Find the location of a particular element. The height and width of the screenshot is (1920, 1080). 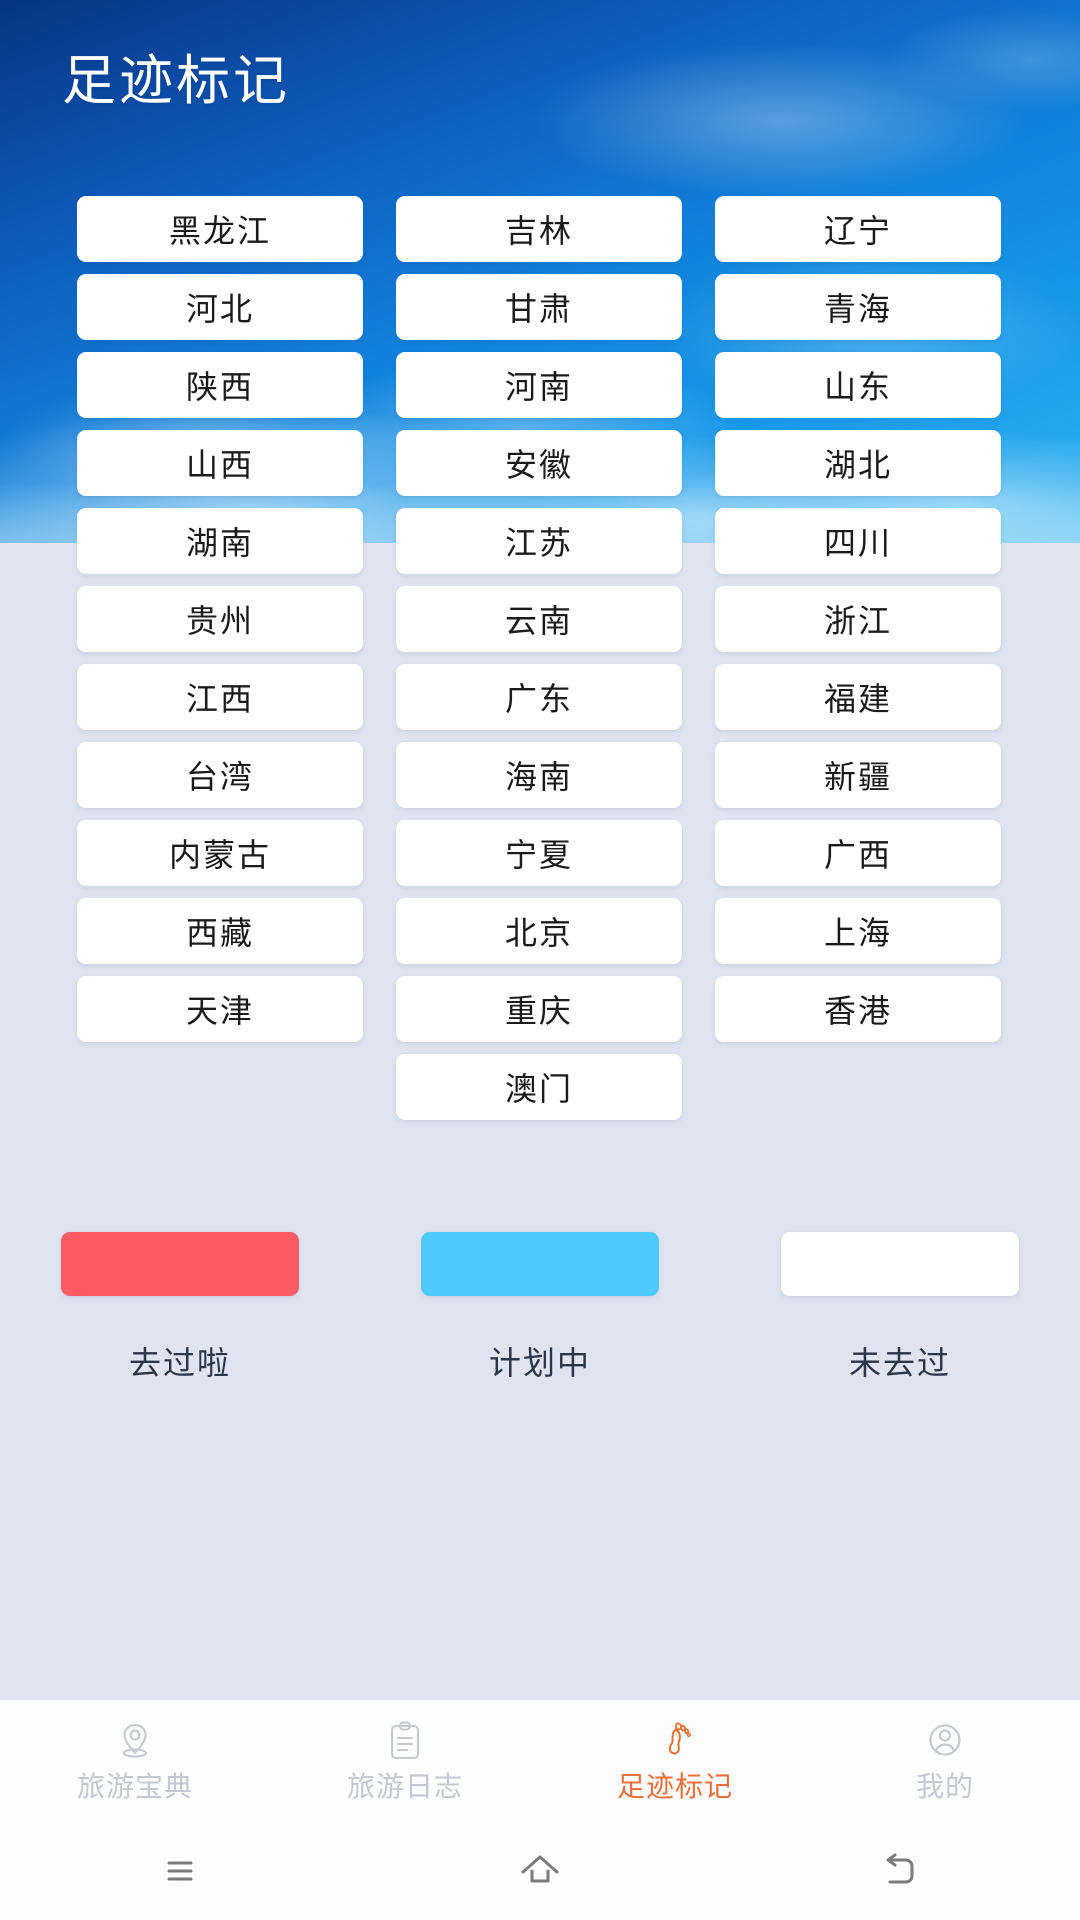

bottom-tab-bar: 旅游宝典 旅游日志 足迹标记 我的 is located at coordinates (540, 1760).